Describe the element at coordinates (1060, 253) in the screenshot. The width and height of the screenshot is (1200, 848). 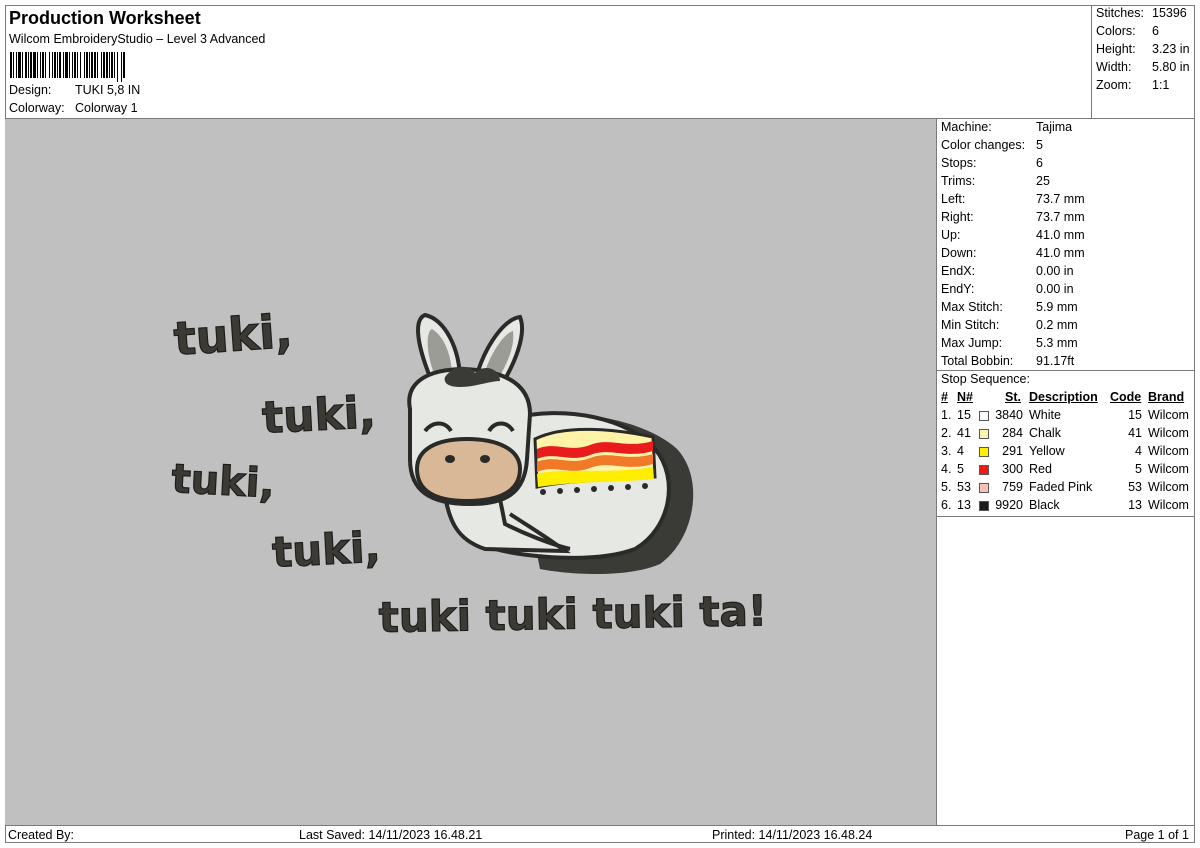
I see `down-value: 41.0 mm` at that location.